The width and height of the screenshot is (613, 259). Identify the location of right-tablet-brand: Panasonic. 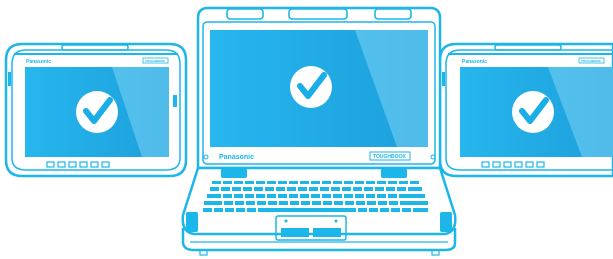
(474, 62).